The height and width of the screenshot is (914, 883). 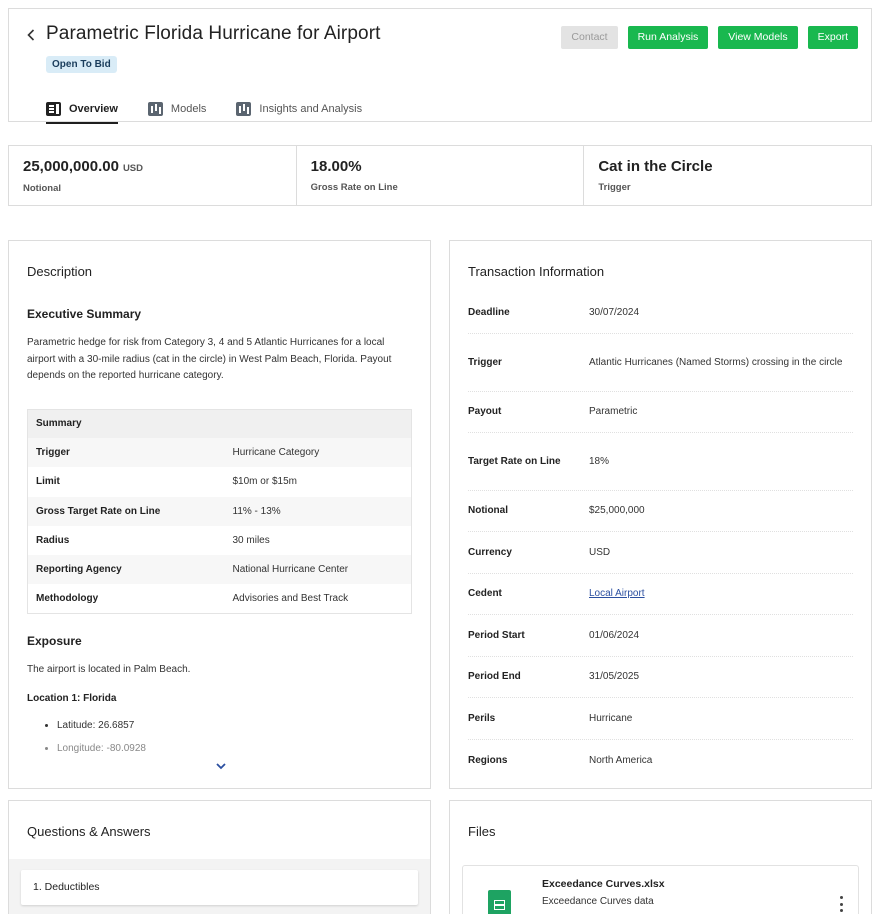 What do you see at coordinates (600, 552) in the screenshot?
I see `tx-value: USD` at bounding box center [600, 552].